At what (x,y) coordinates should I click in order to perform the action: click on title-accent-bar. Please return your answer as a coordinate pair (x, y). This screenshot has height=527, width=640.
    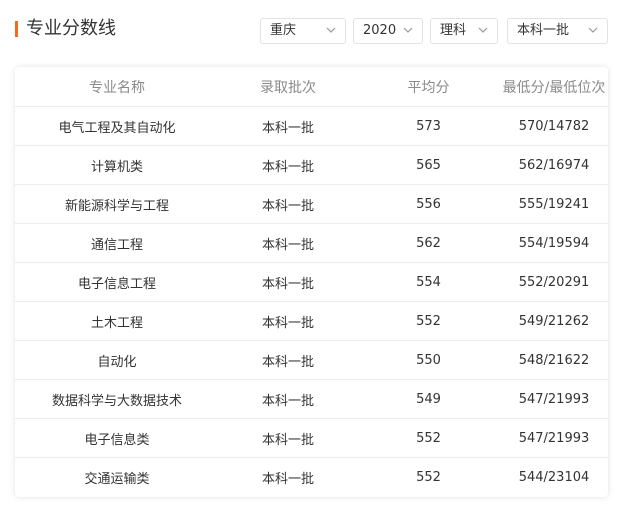
    Looking at the image, I should click on (16, 29).